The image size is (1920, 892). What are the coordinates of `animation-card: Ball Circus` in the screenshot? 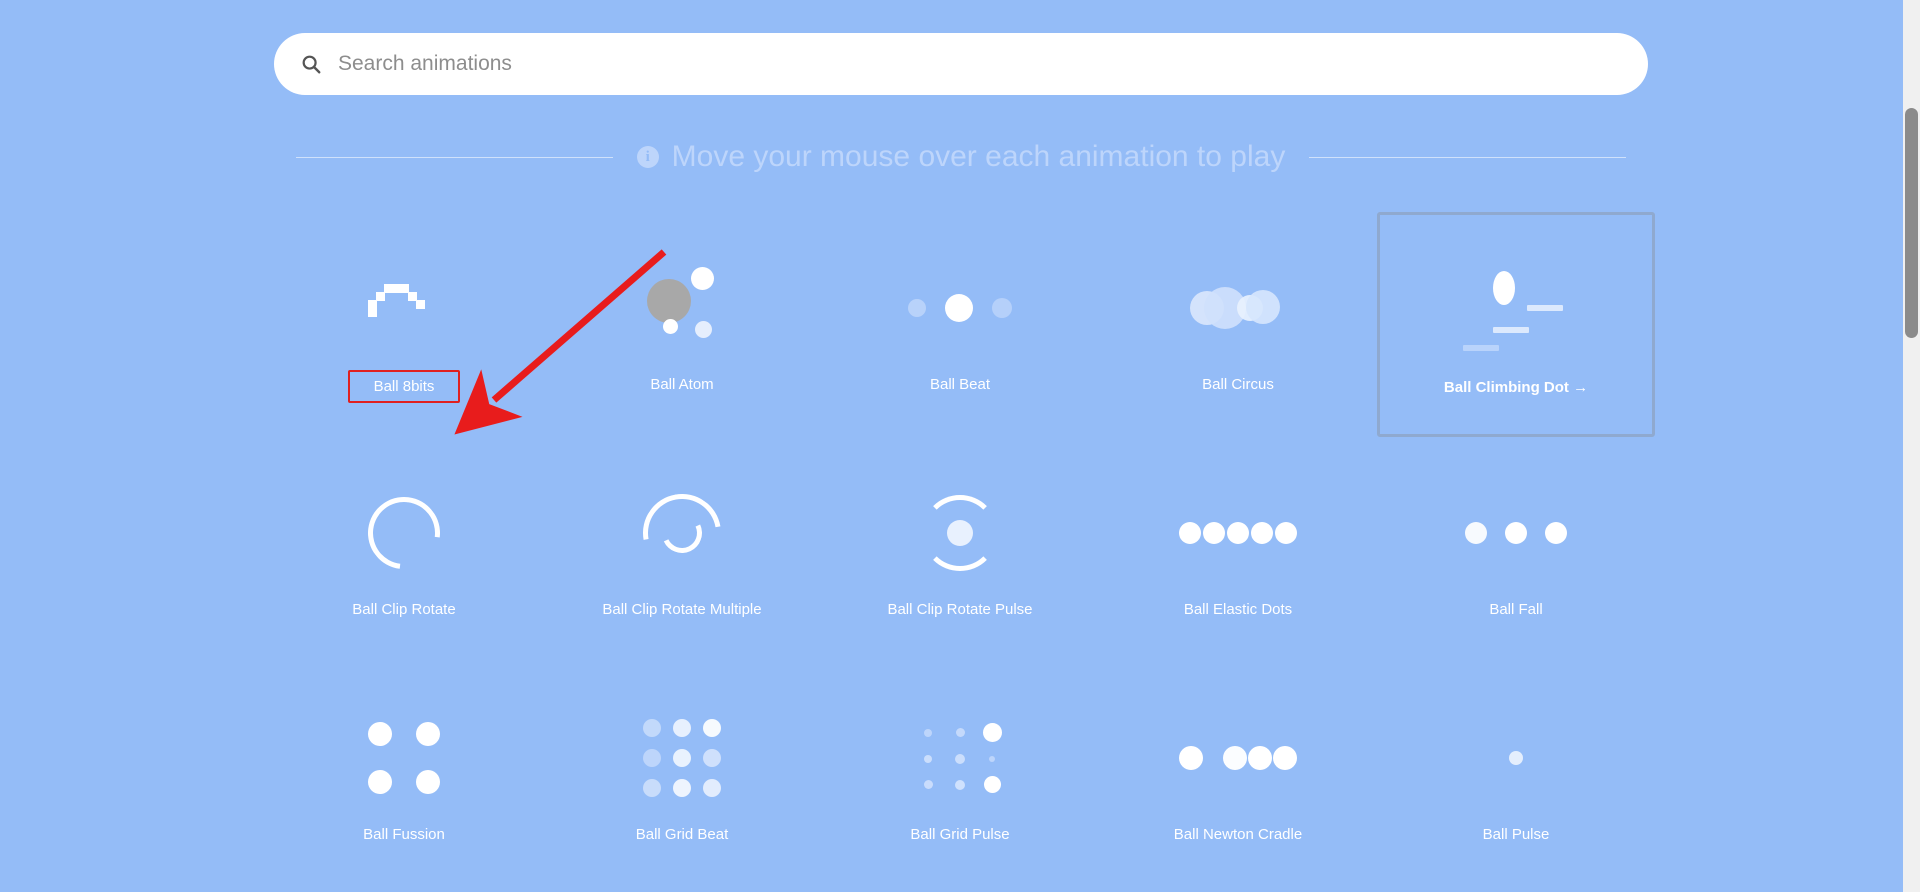 It's located at (1238, 324).